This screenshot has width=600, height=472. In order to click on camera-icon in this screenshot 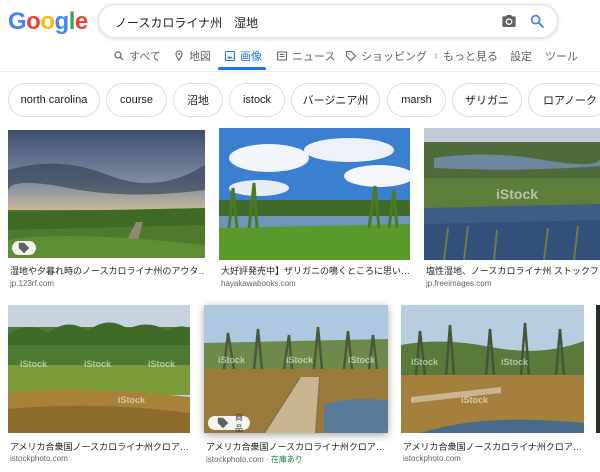, I will do `click(509, 21)`.